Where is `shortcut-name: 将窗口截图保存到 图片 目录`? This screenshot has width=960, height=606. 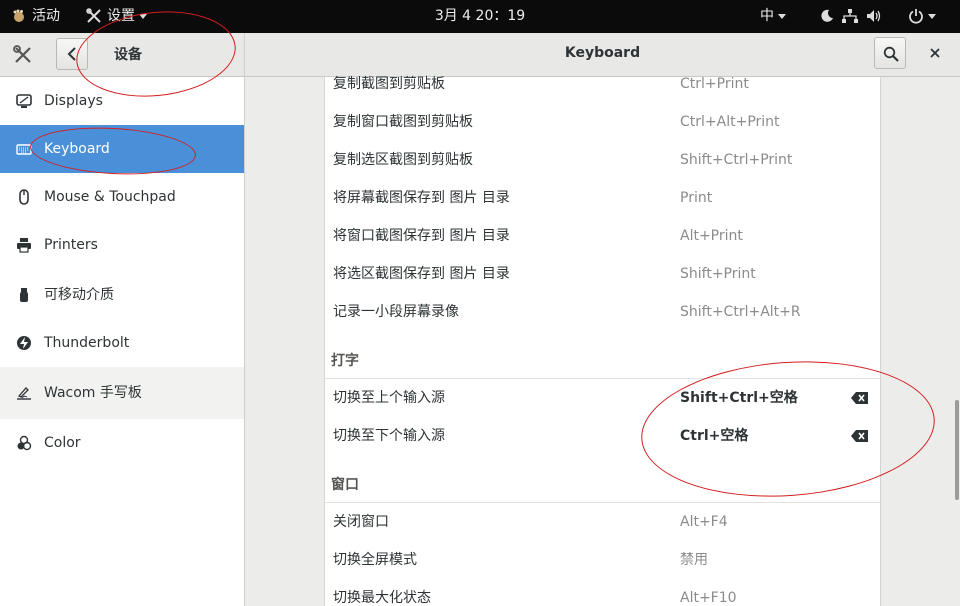
shortcut-name: 将窗口截图保存到 图片 目录 is located at coordinates (421, 236).